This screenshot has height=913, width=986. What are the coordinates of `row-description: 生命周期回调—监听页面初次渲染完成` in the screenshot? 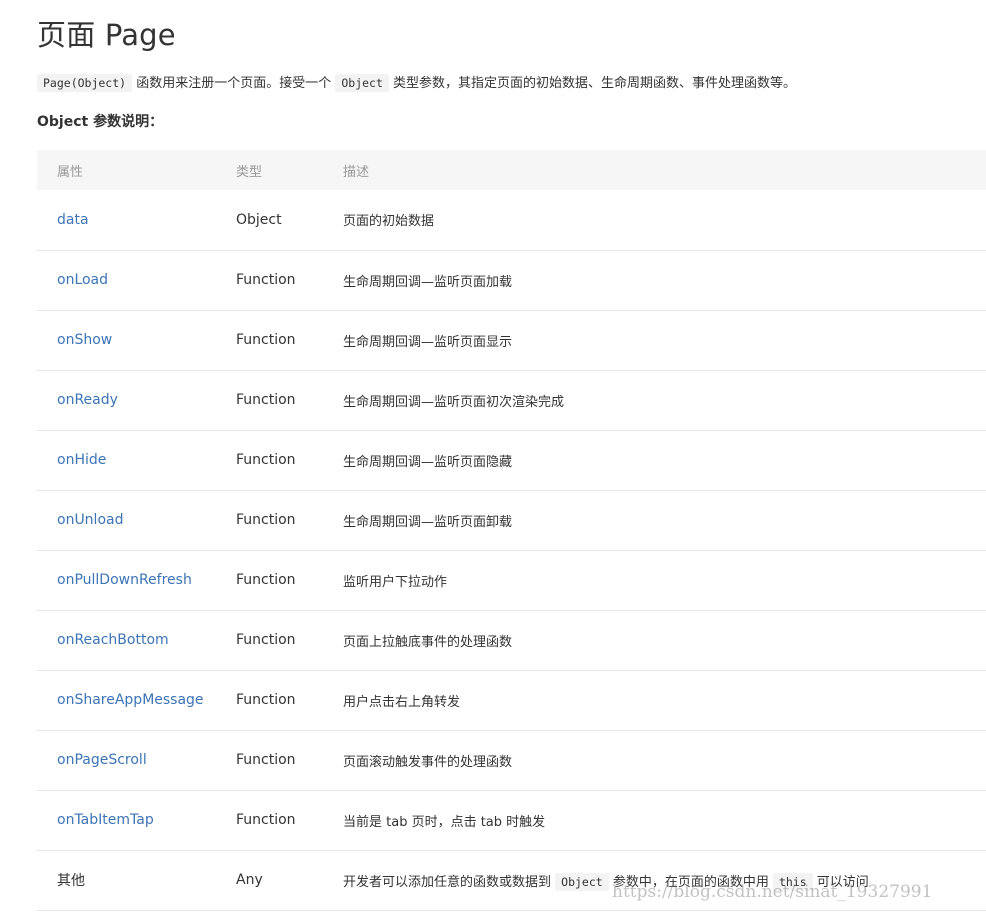 It's located at (454, 402).